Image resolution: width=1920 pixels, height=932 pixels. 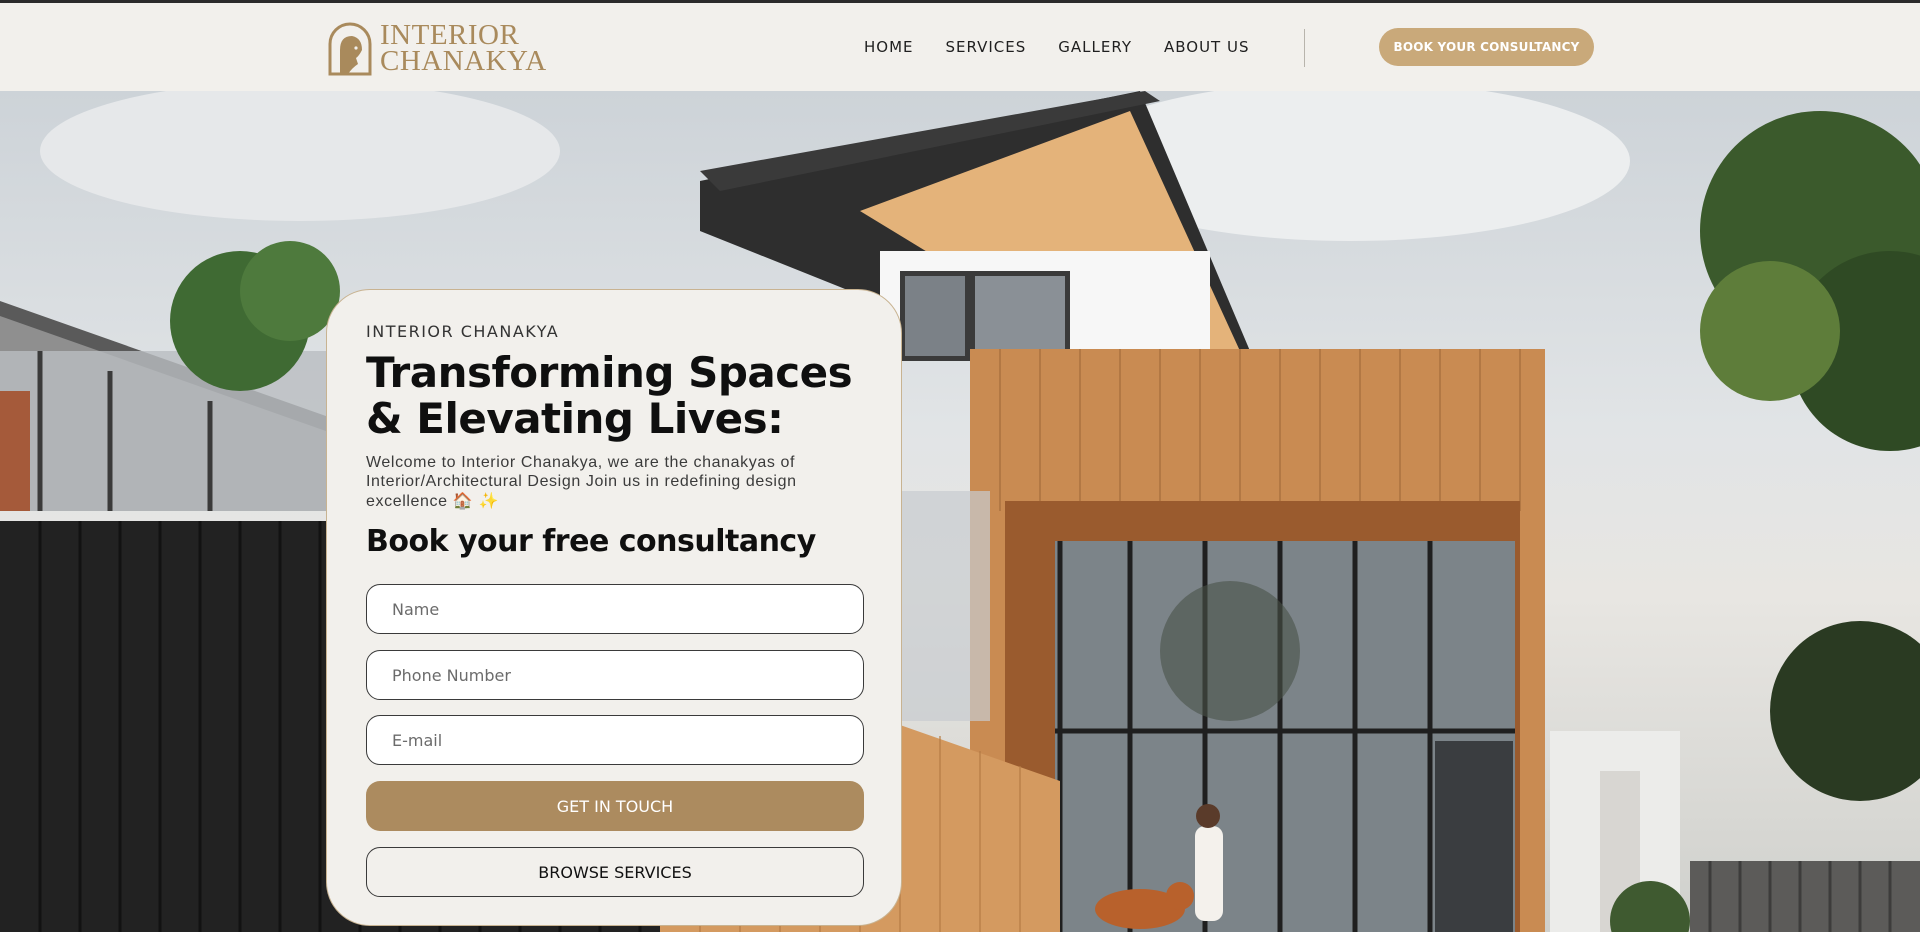 What do you see at coordinates (463, 61) in the screenshot?
I see `logo-line-2: CHANAKYA` at bounding box center [463, 61].